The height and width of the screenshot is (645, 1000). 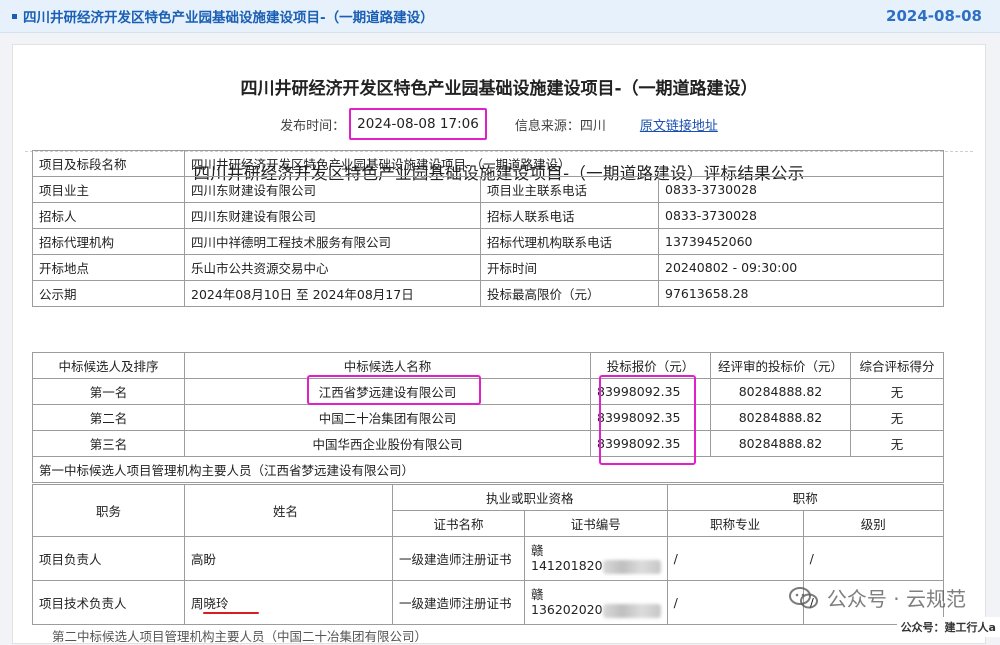 I want to click on max-price-label: 投标最高限价（元）, so click(x=569, y=293).